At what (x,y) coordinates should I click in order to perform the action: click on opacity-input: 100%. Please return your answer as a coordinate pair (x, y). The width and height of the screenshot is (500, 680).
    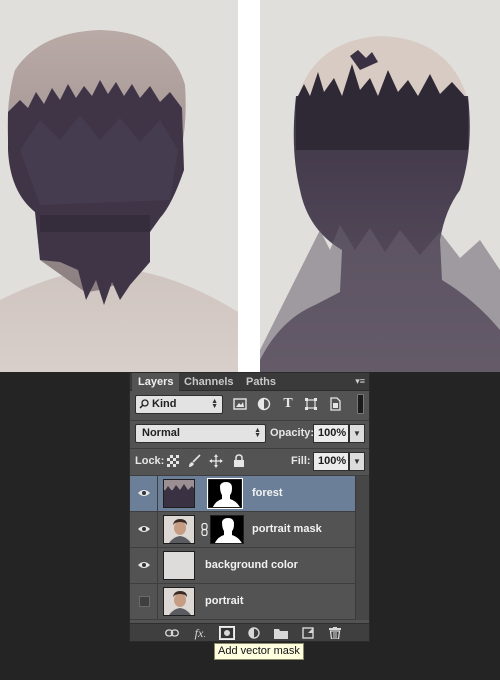
    Looking at the image, I should click on (331, 433).